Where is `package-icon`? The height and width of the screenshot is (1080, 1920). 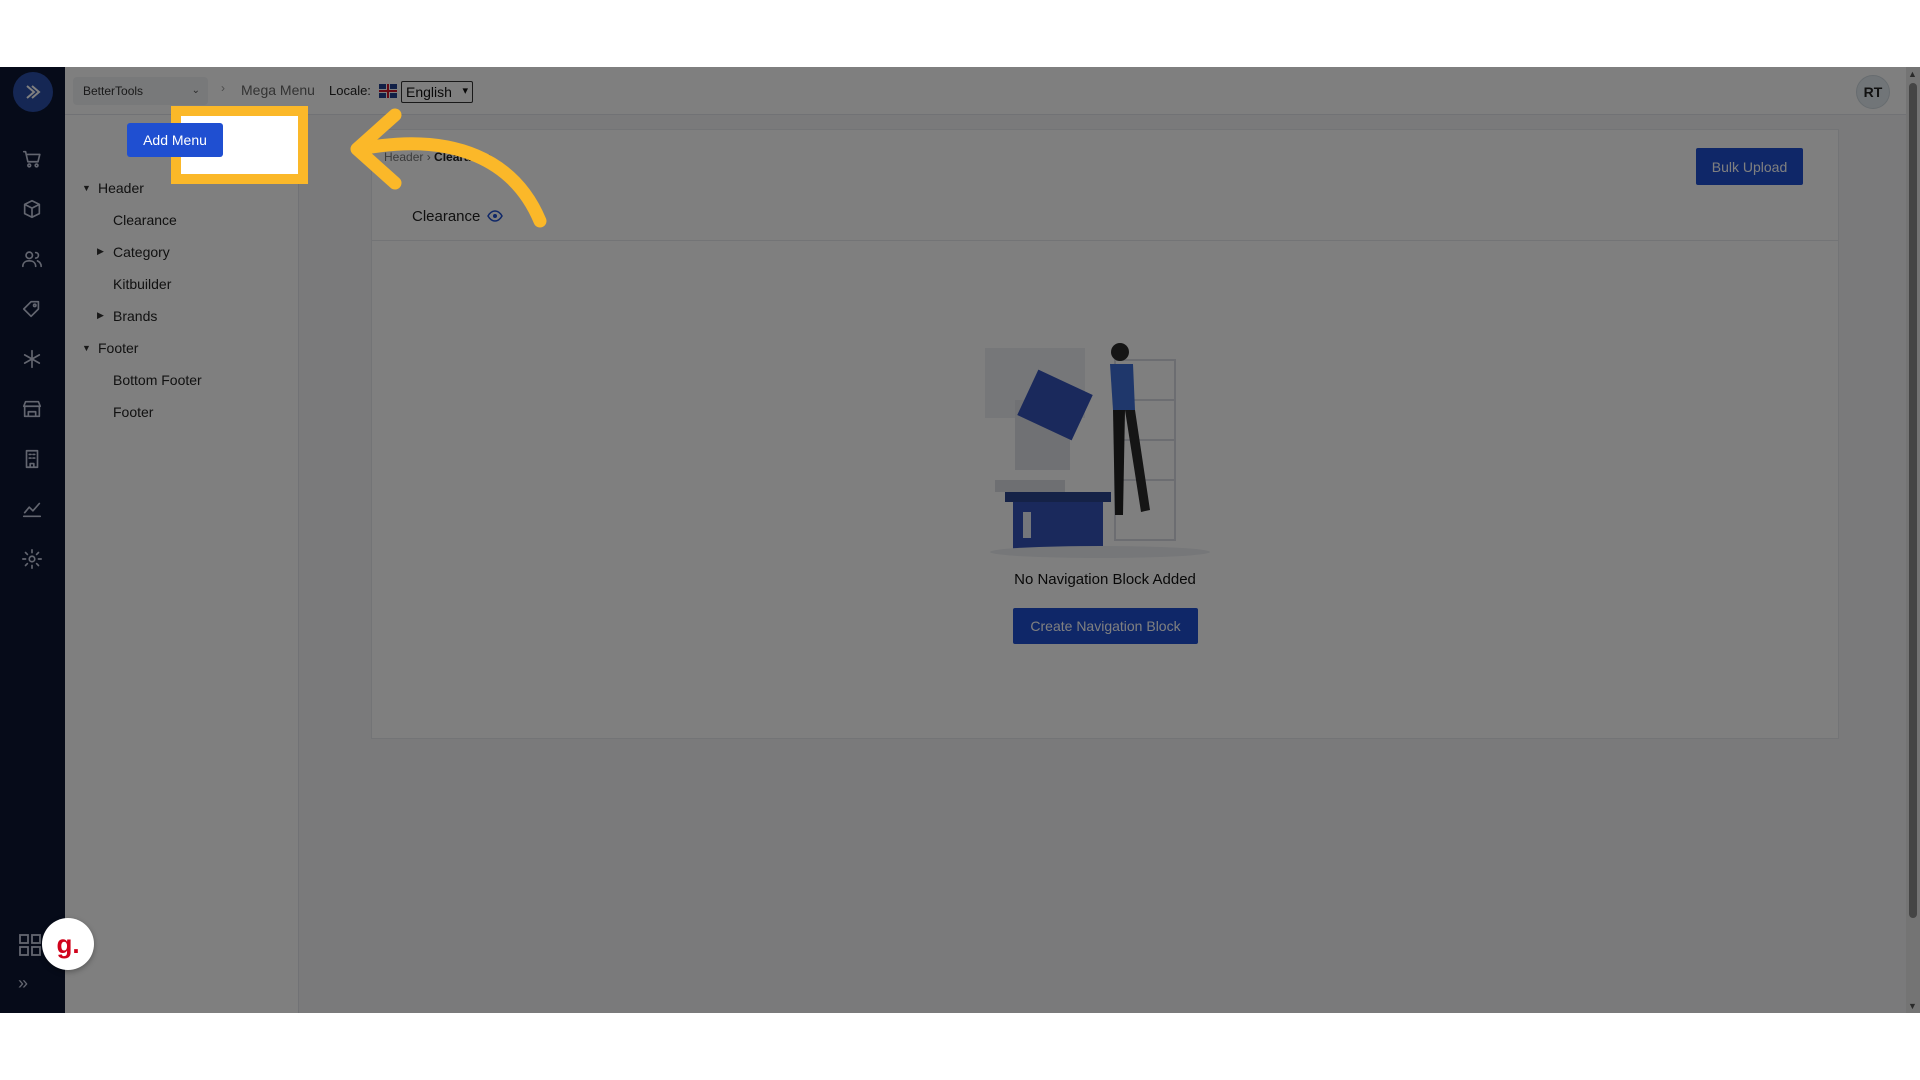
package-icon is located at coordinates (32, 209).